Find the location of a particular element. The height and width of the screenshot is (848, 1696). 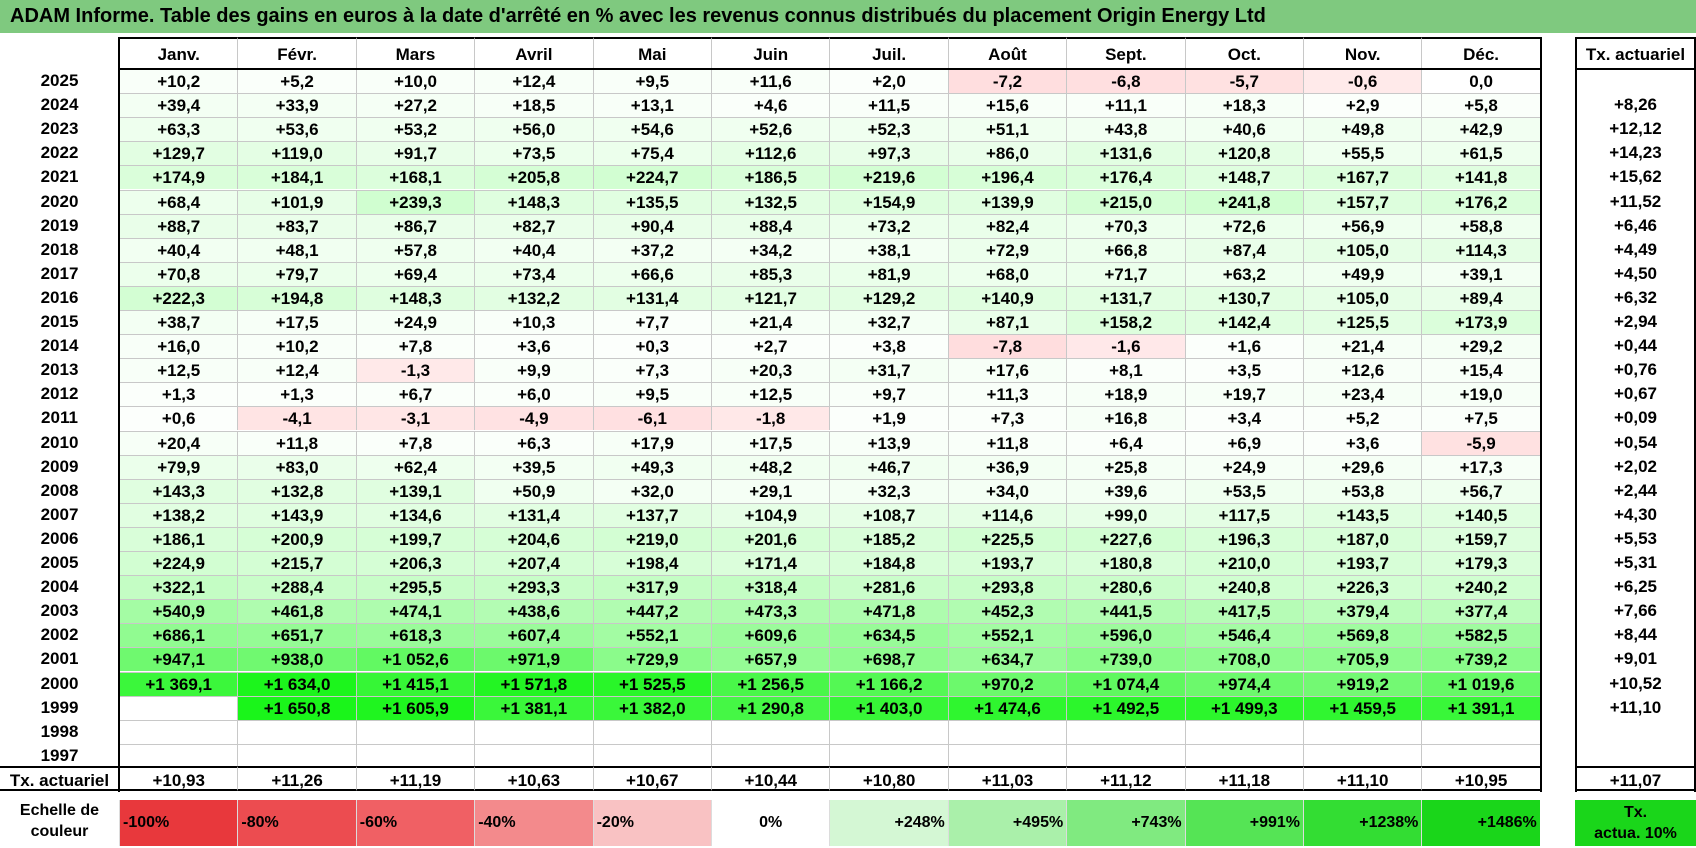

gain-cell: +88,4 is located at coordinates (770, 225).